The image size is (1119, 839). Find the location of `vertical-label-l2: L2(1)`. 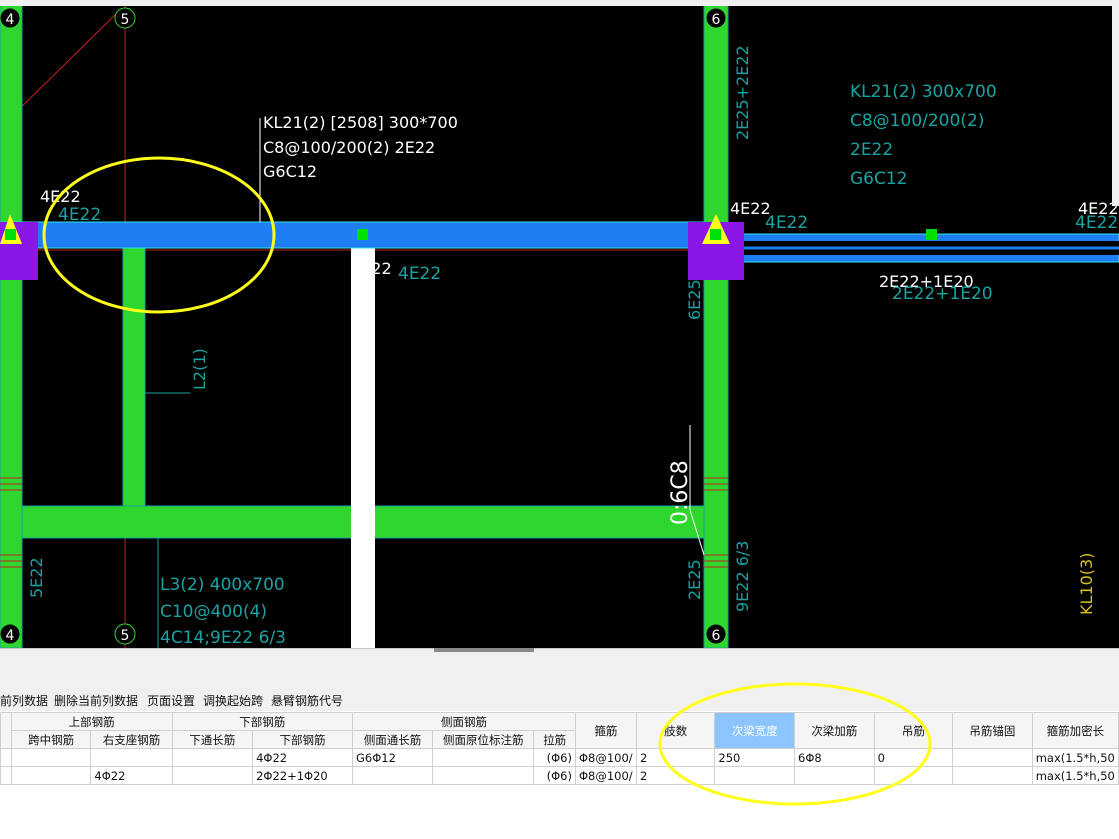

vertical-label-l2: L2(1) is located at coordinates (199, 369).